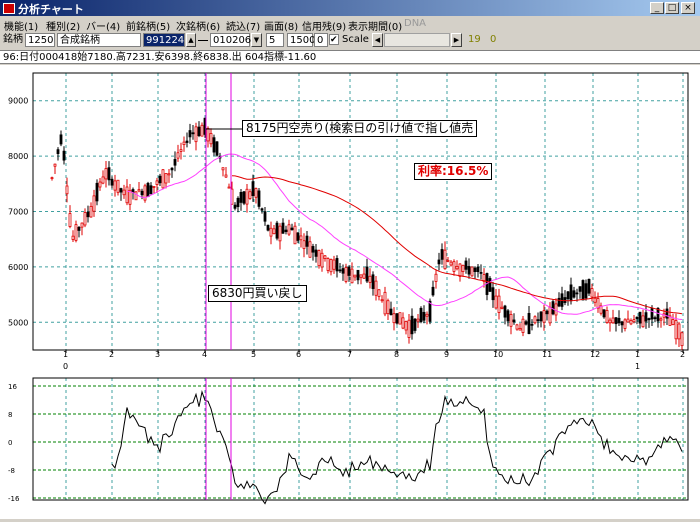 The width and height of the screenshot is (700, 522). What do you see at coordinates (672, 8) in the screenshot?
I see `maximize-button: □` at bounding box center [672, 8].